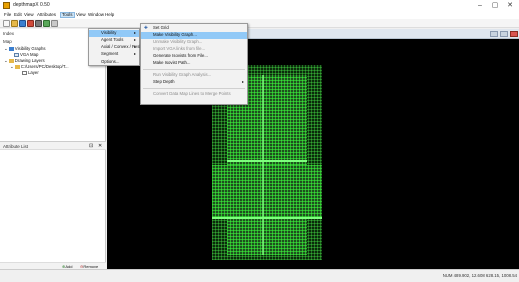 Image resolution: width=519 pixels, height=282 pixels. Describe the element at coordinates (494, 34) in the screenshot. I see `map-minimize-button` at that location.